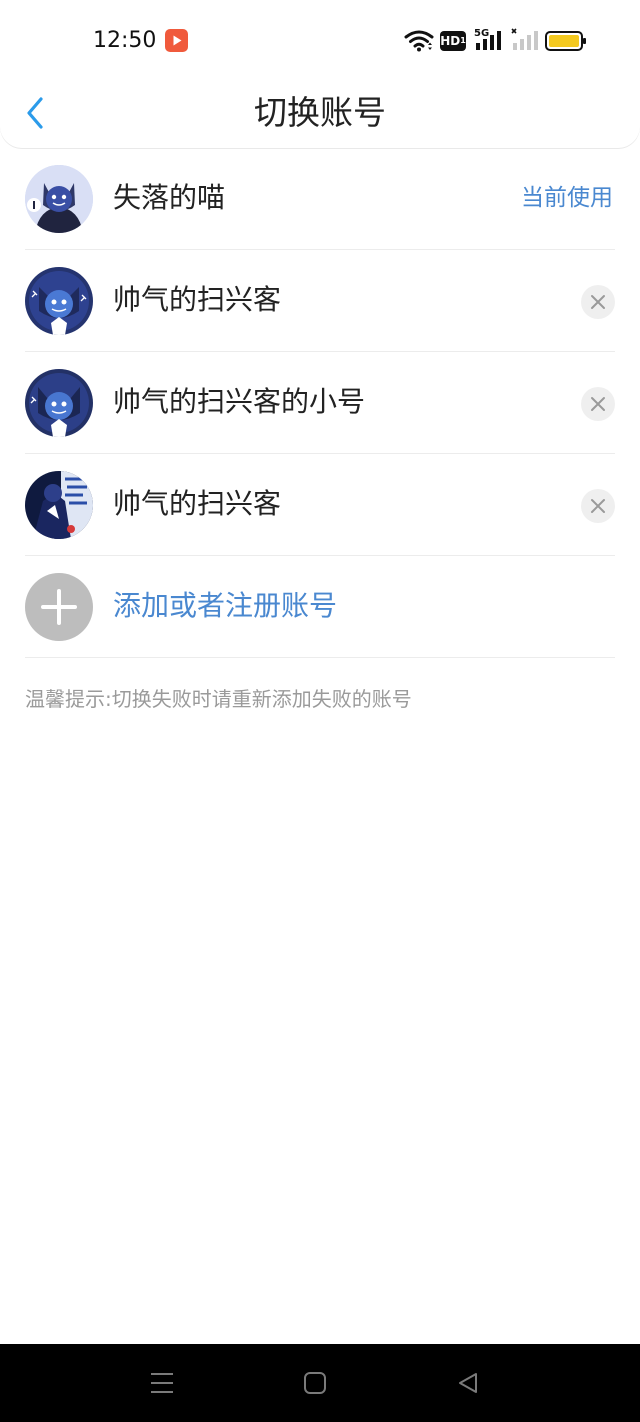  What do you see at coordinates (320, 199) in the screenshot?
I see `account-row: 失落的喵 当前使用` at bounding box center [320, 199].